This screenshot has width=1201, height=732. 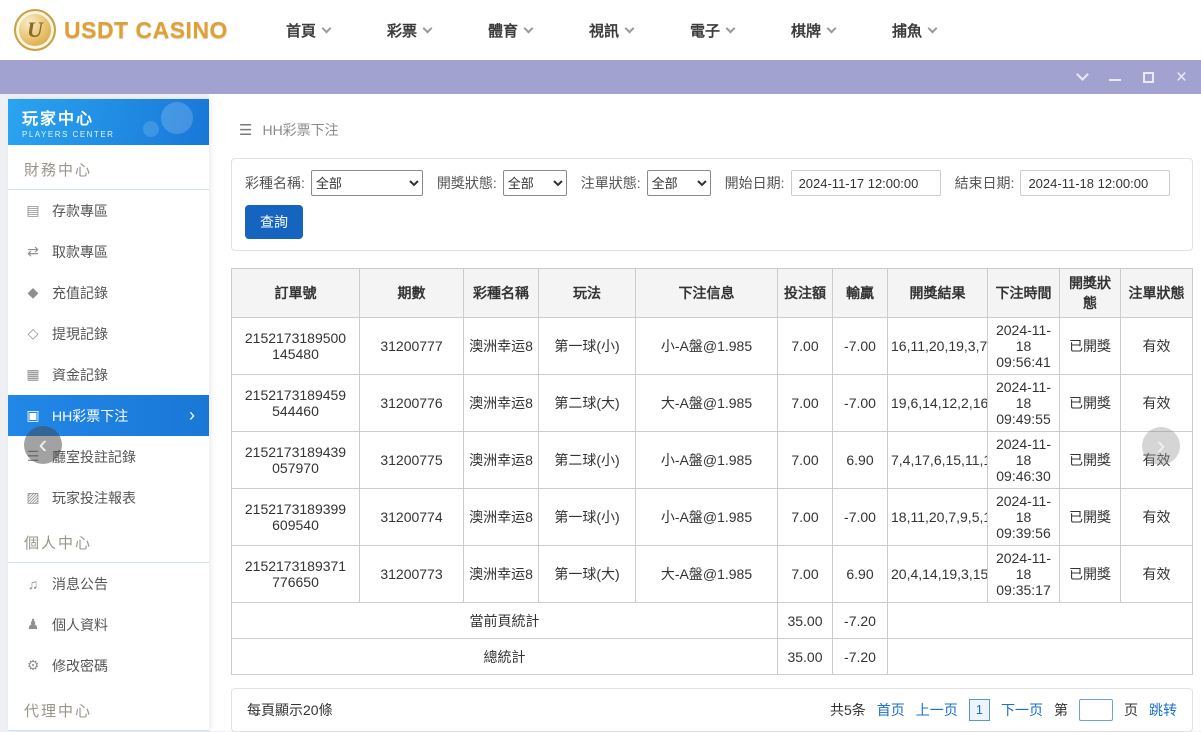 I want to click on table-cell: 小-A盤@1.985, so click(x=706, y=517).